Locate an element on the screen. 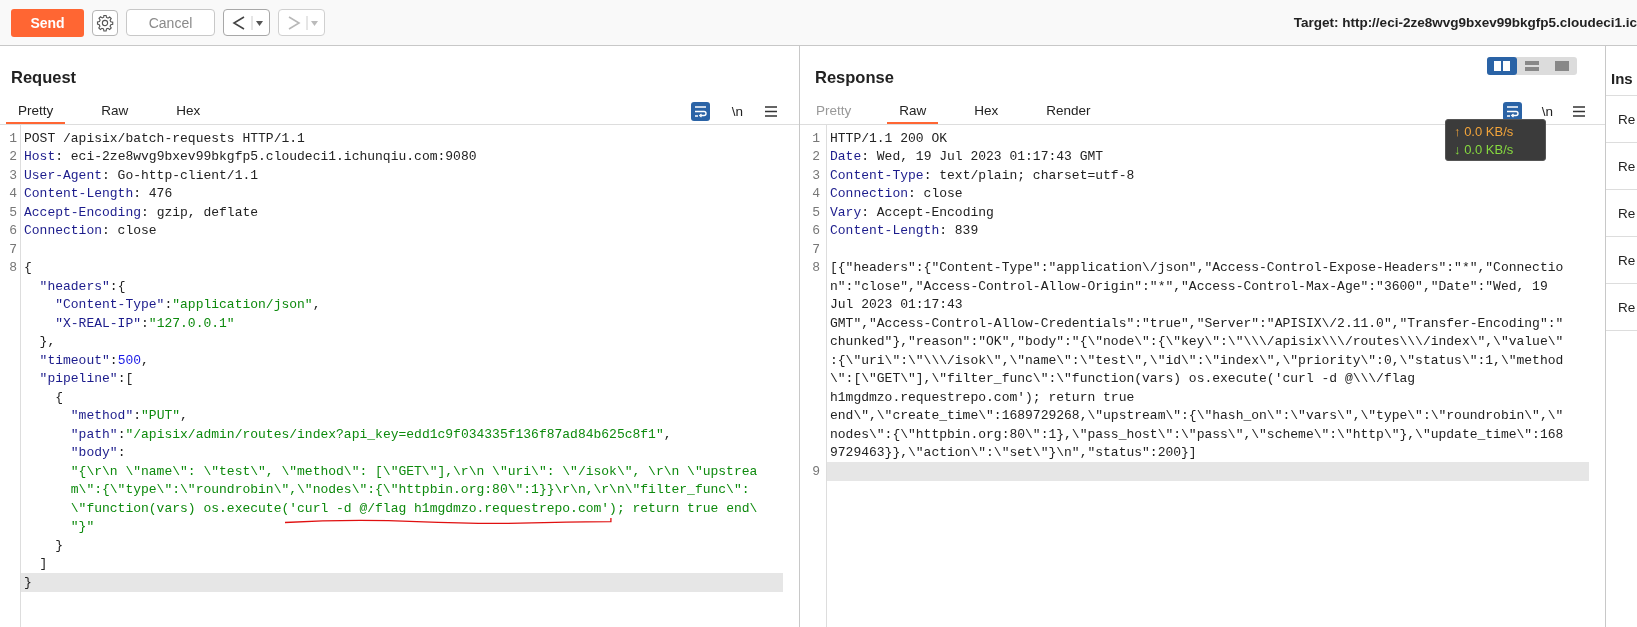 The height and width of the screenshot is (627, 1637). wrap-icon is located at coordinates (700, 111).